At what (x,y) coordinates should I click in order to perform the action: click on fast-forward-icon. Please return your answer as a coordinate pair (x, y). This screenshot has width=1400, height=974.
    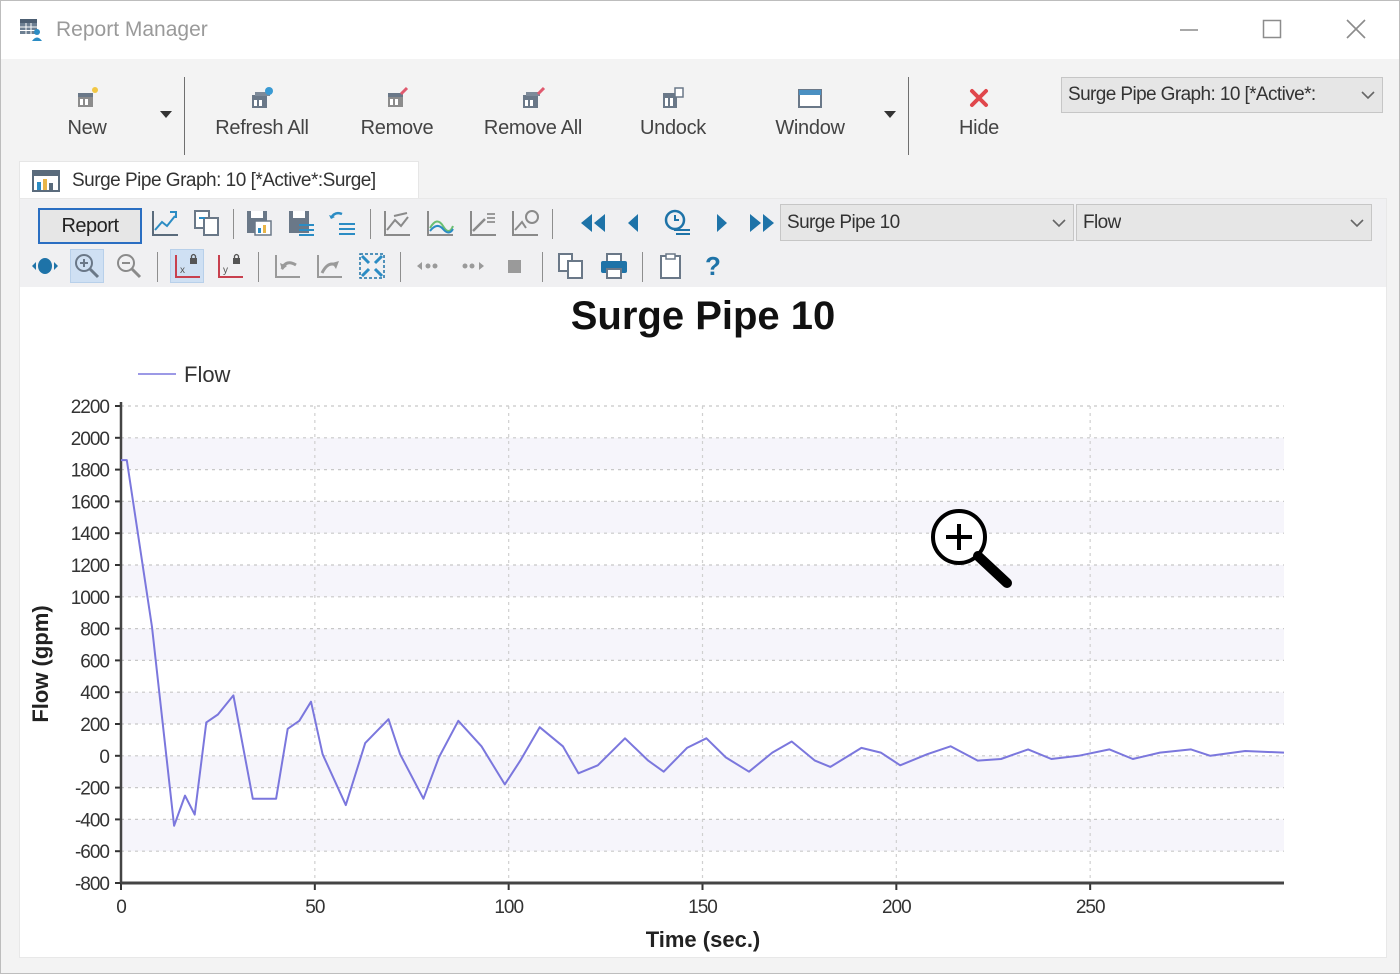
    Looking at the image, I should click on (762, 223).